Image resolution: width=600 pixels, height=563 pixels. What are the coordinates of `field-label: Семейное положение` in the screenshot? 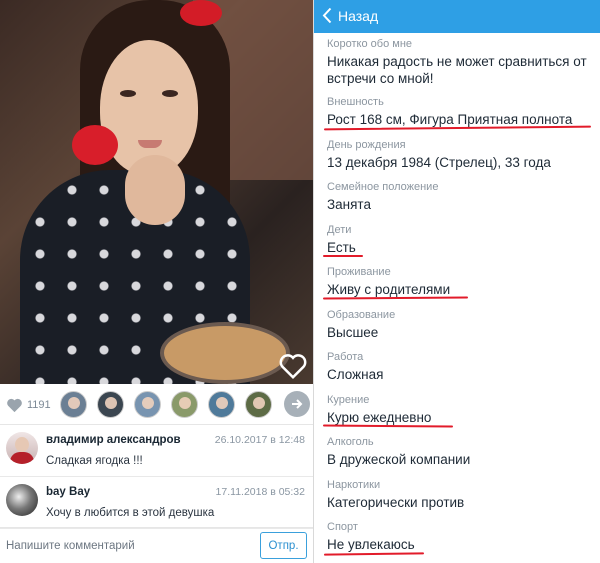 It's located at (383, 187).